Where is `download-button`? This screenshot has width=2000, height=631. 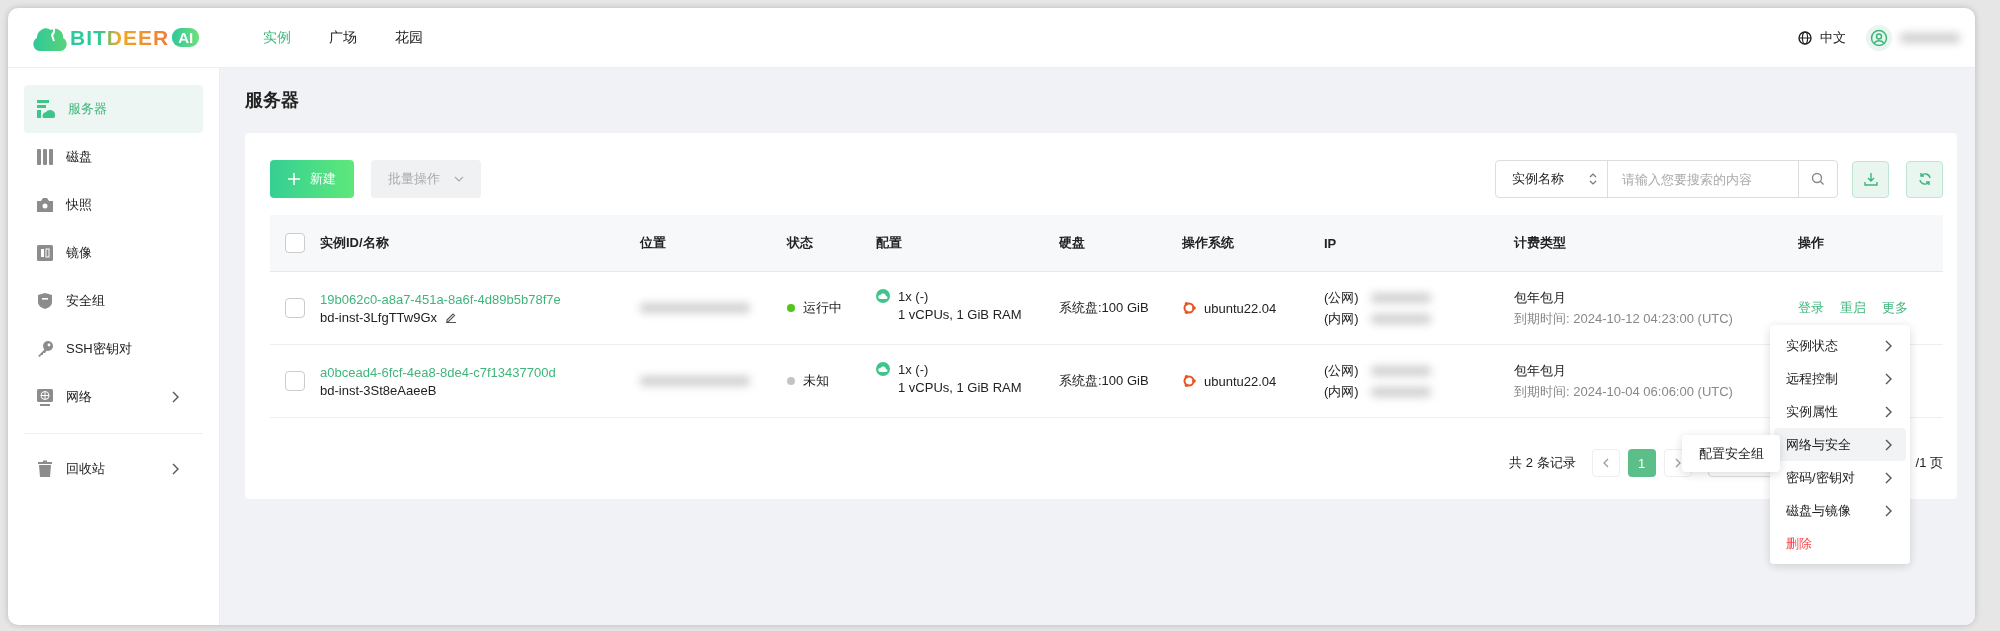
download-button is located at coordinates (1870, 179).